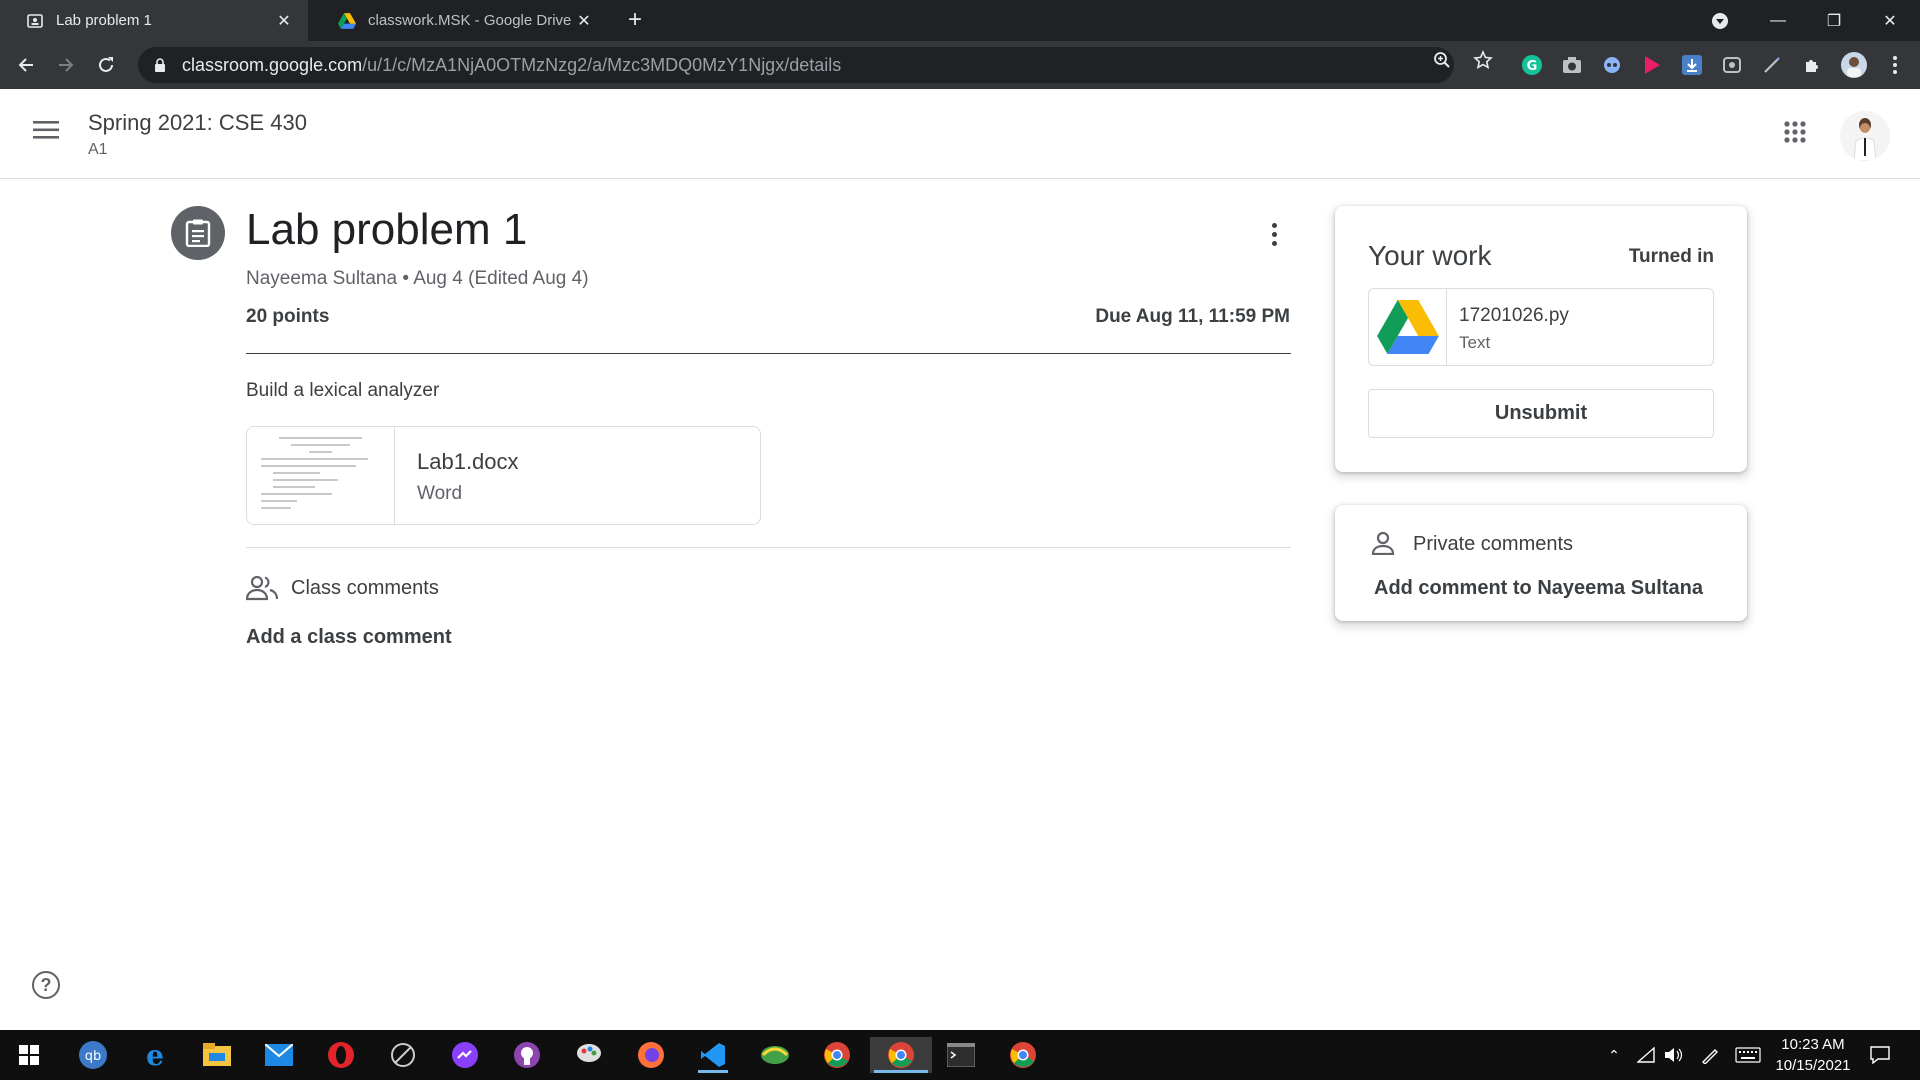  Describe the element at coordinates (1778, 20) in the screenshot. I see `minimize-icon: —` at that location.